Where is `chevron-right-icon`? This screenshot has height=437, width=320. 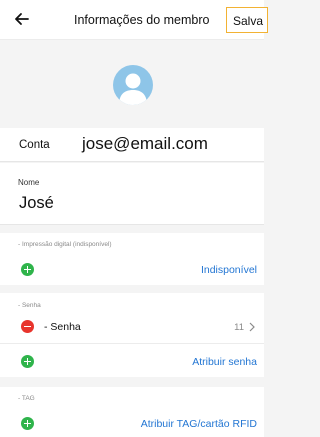
chevron-right-icon is located at coordinates (252, 327).